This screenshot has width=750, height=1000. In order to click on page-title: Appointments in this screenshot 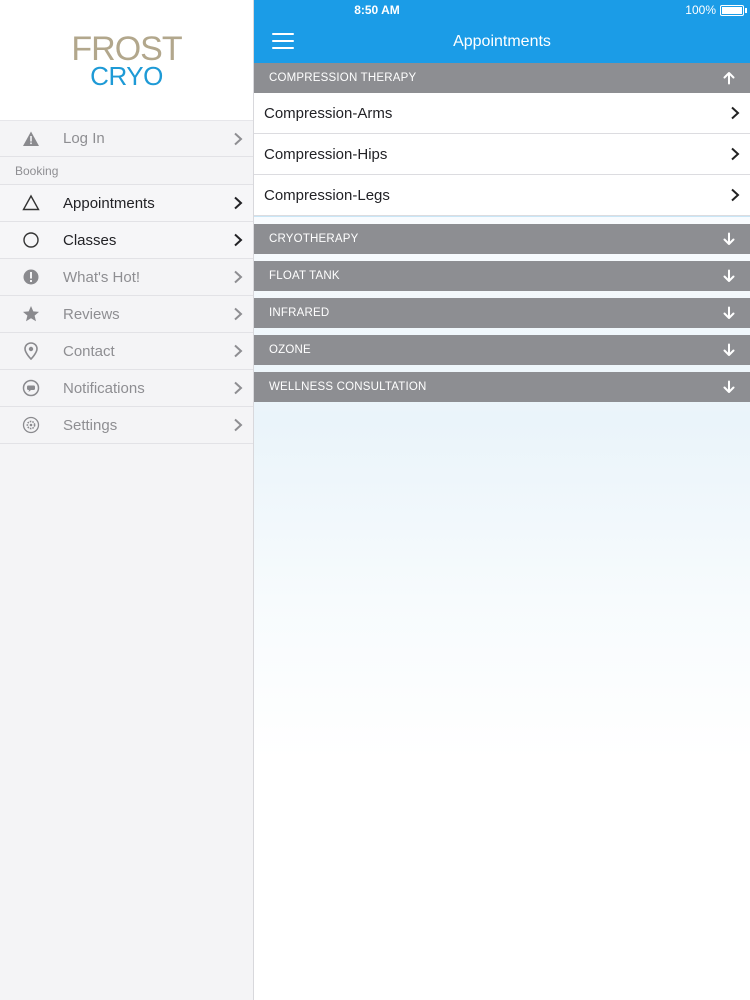, I will do `click(502, 41)`.